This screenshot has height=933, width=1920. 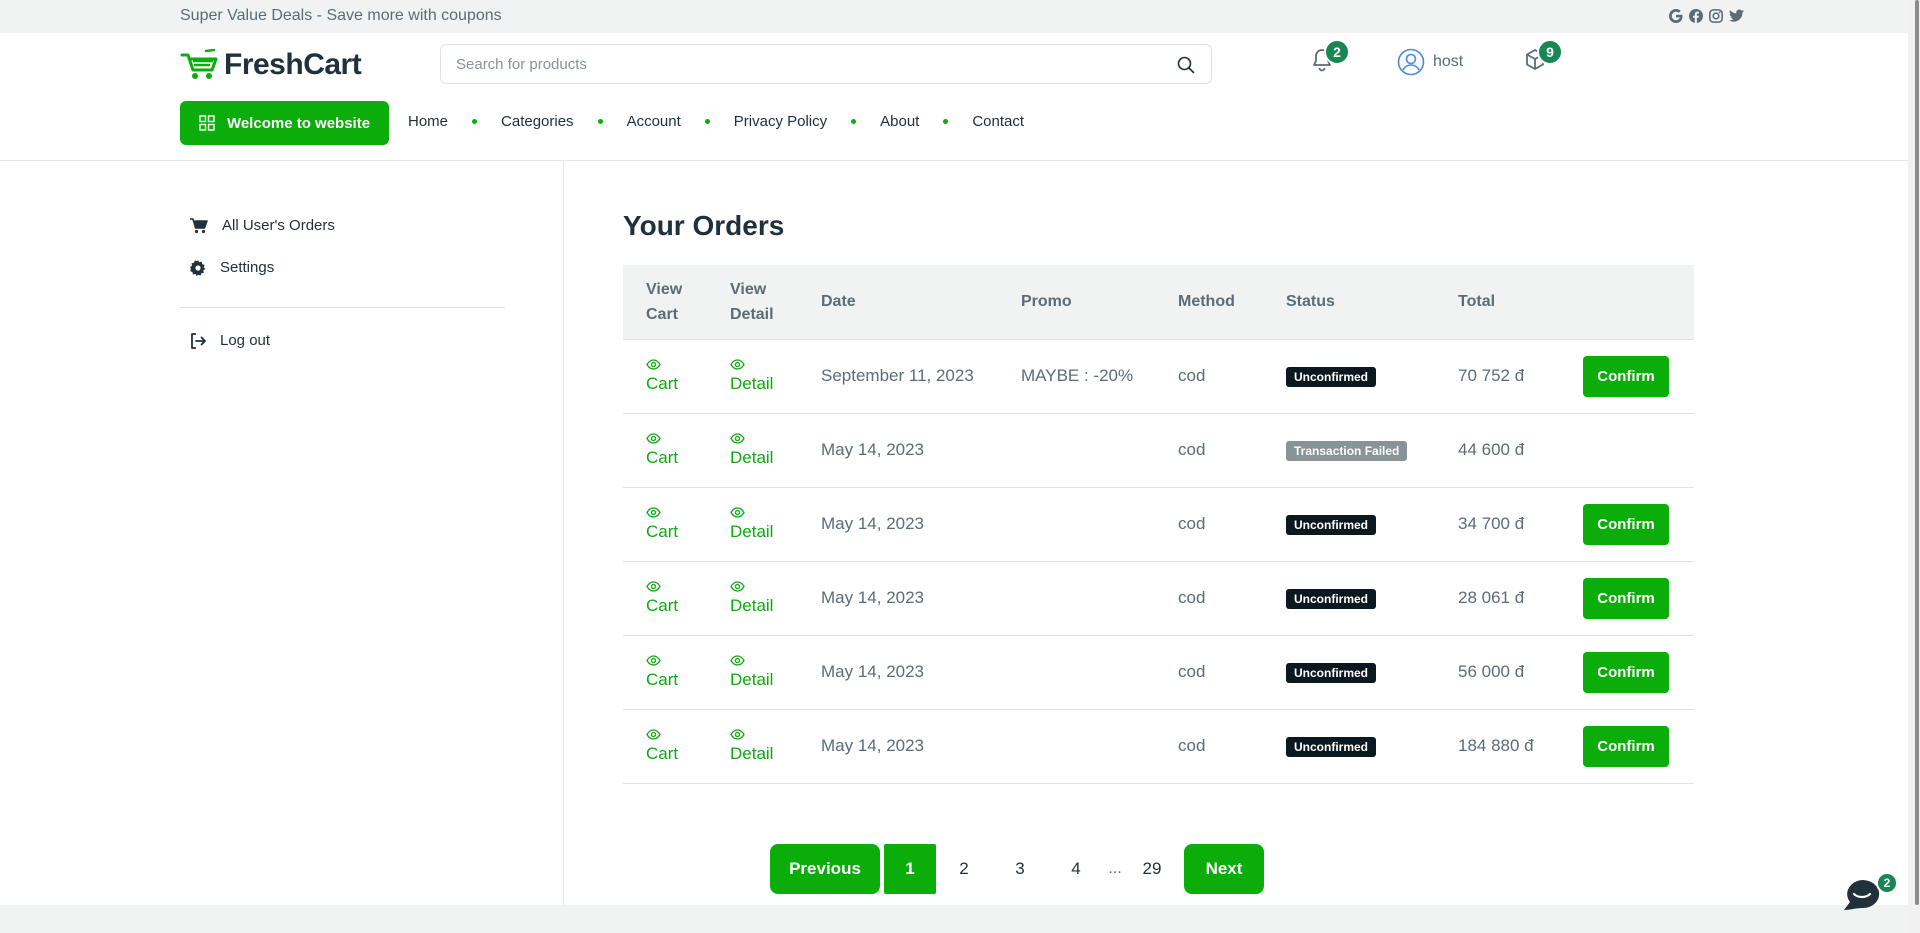 I want to click on col-status: Status, so click(x=1349, y=302).